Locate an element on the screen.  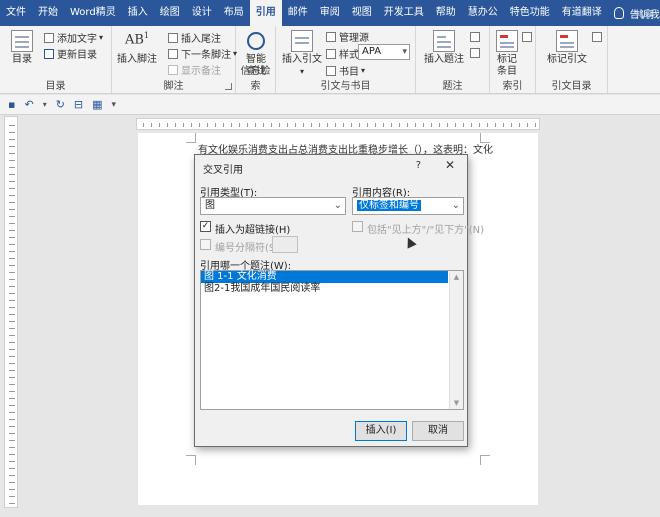
format-painter-icon: ⊟ is located at coordinates (78, 104).